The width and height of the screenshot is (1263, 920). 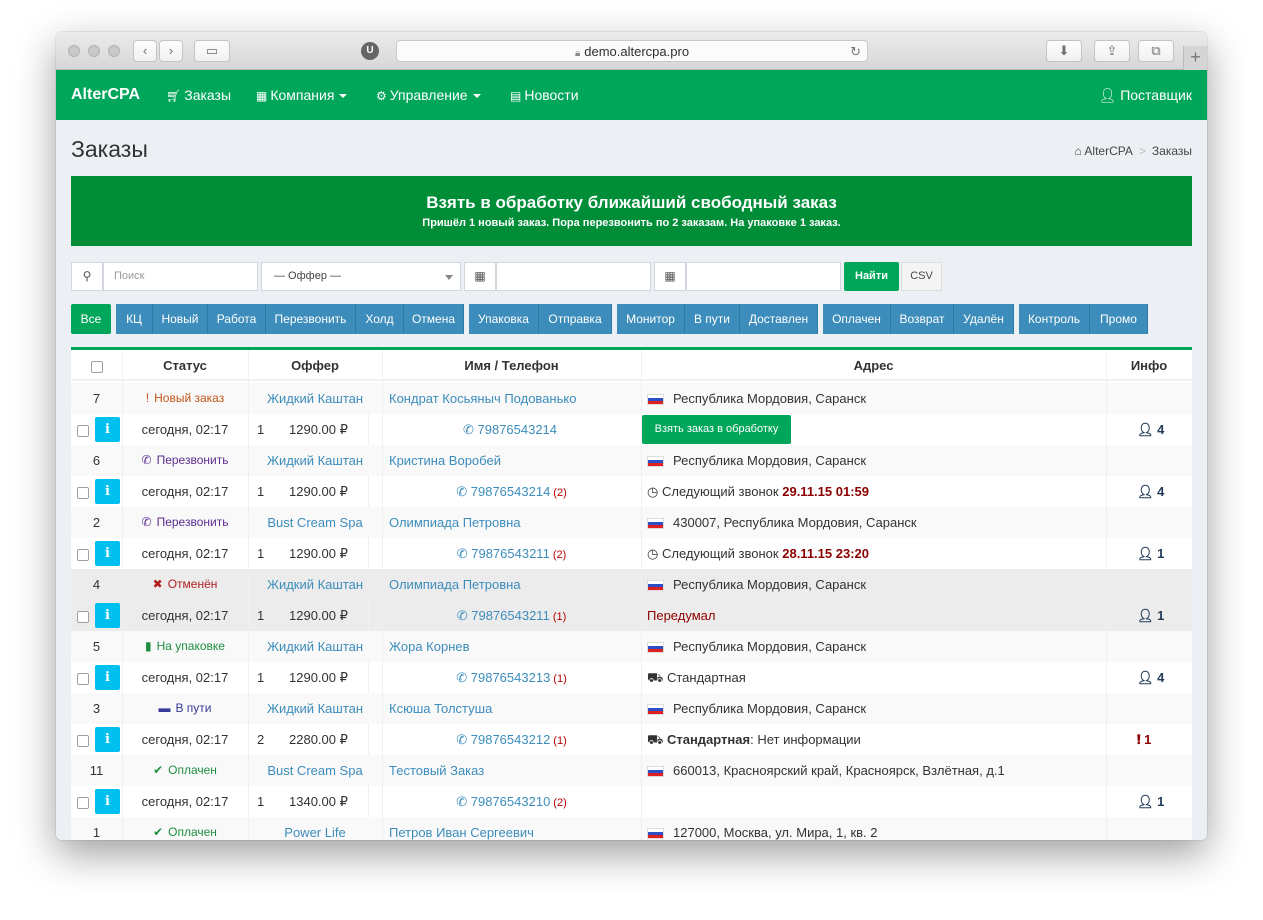 What do you see at coordinates (105, 95) in the screenshot?
I see `brand-logo: AlterCPA` at bounding box center [105, 95].